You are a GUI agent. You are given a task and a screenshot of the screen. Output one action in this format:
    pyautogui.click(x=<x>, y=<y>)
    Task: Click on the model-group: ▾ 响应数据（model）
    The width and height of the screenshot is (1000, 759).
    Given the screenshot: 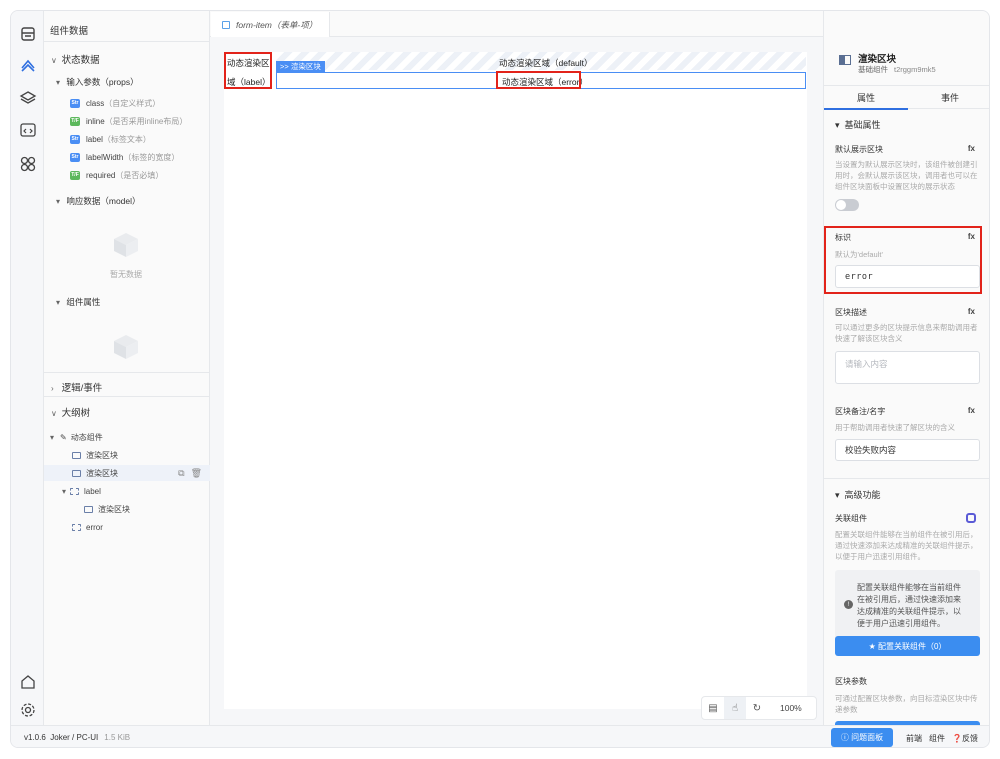 What is the action you would take?
    pyautogui.click(x=98, y=201)
    